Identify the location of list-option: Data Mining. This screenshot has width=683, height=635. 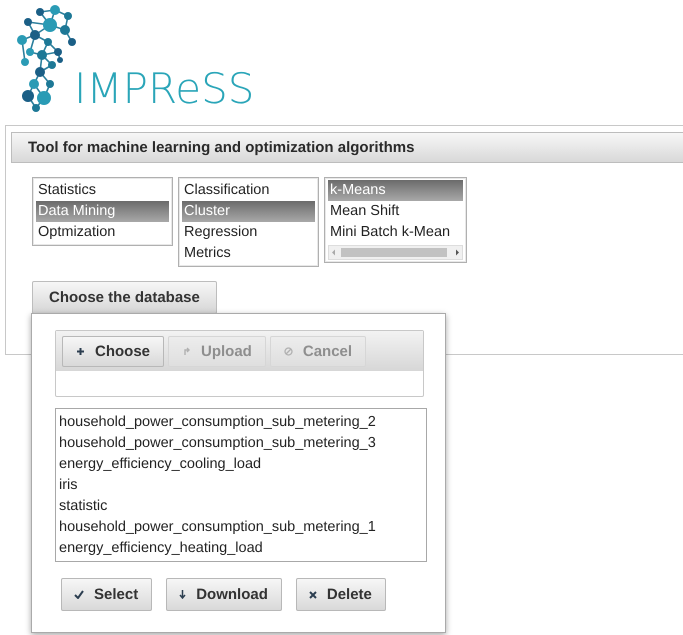
(102, 211).